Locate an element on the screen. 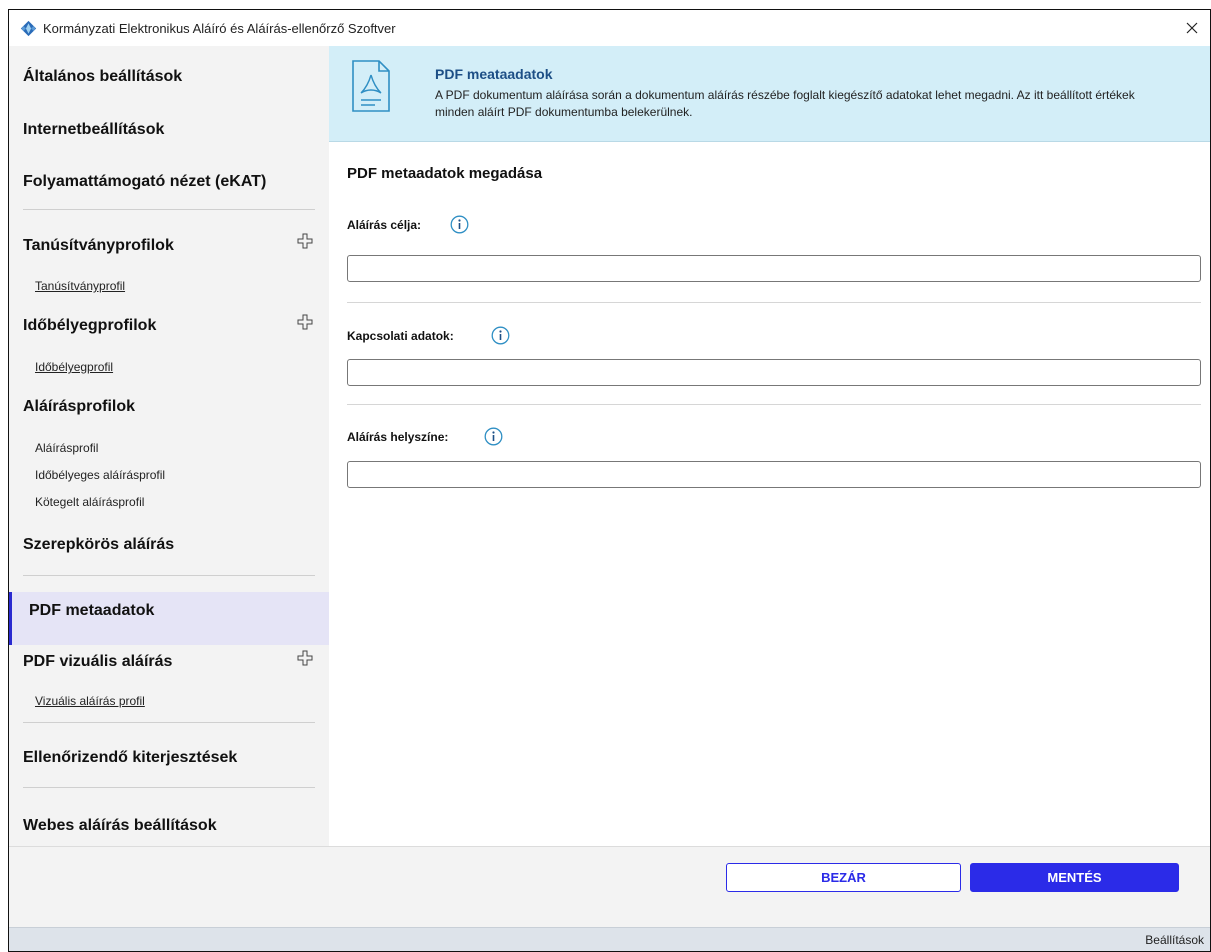 The width and height of the screenshot is (1211, 952). close-icon is located at coordinates (1192, 28).